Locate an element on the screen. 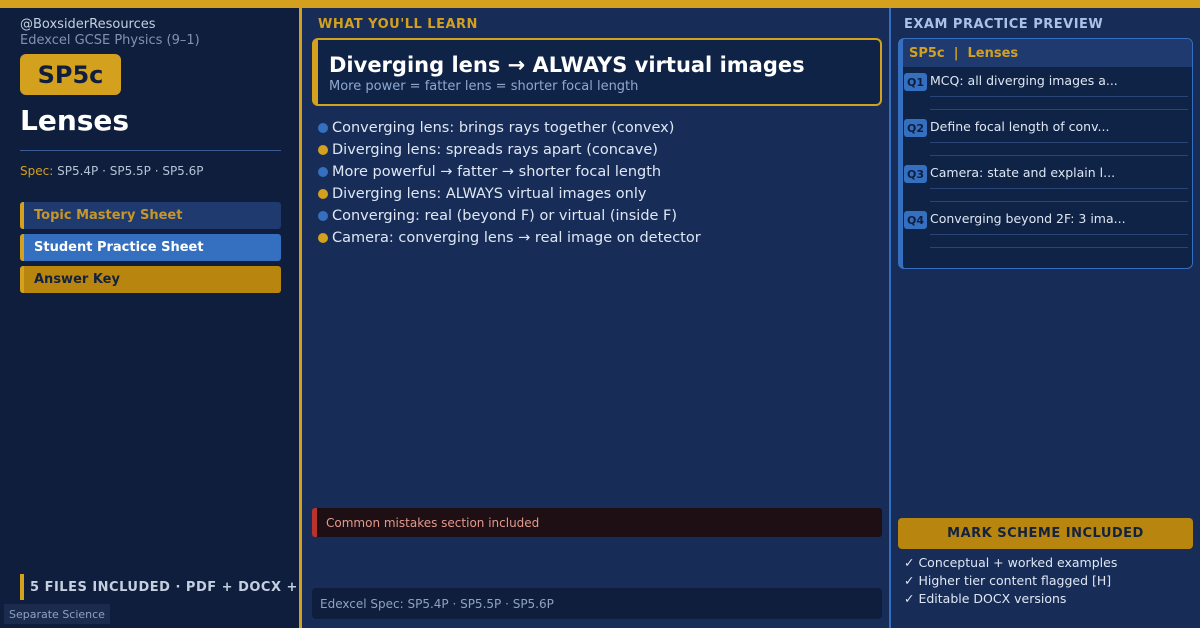 This screenshot has height=628, width=1200. feature-item: ✓ Conceptual + worked examples is located at coordinates (1011, 562).